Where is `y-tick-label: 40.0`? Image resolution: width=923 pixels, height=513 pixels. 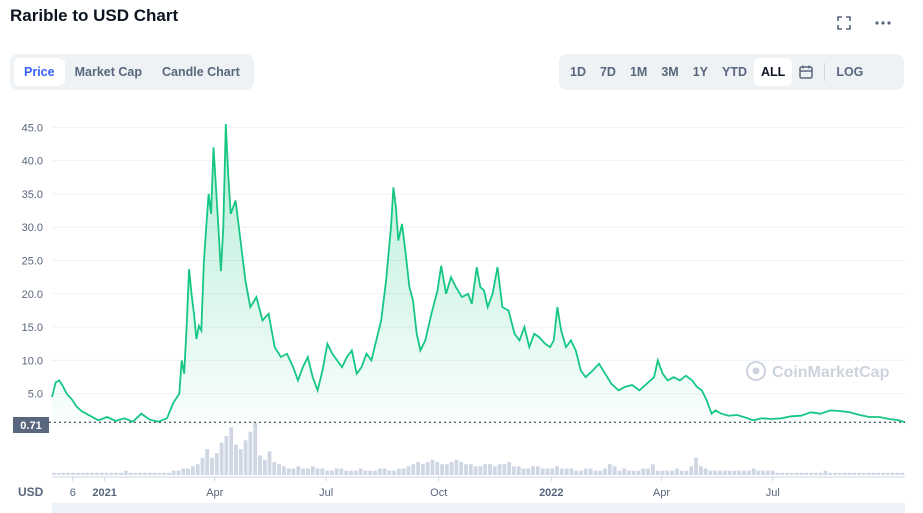
y-tick-label: 40.0 is located at coordinates (32, 162).